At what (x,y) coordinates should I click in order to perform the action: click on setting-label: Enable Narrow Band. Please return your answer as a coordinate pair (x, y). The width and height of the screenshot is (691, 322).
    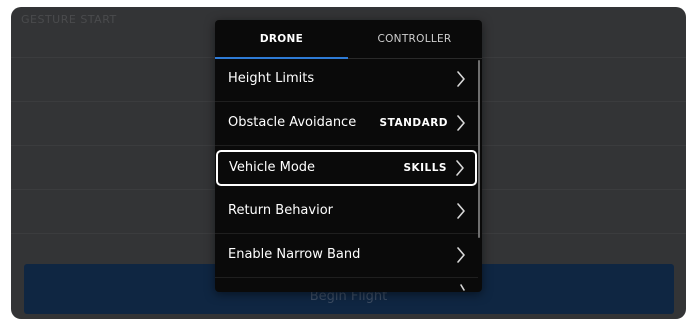
    Looking at the image, I should click on (294, 254).